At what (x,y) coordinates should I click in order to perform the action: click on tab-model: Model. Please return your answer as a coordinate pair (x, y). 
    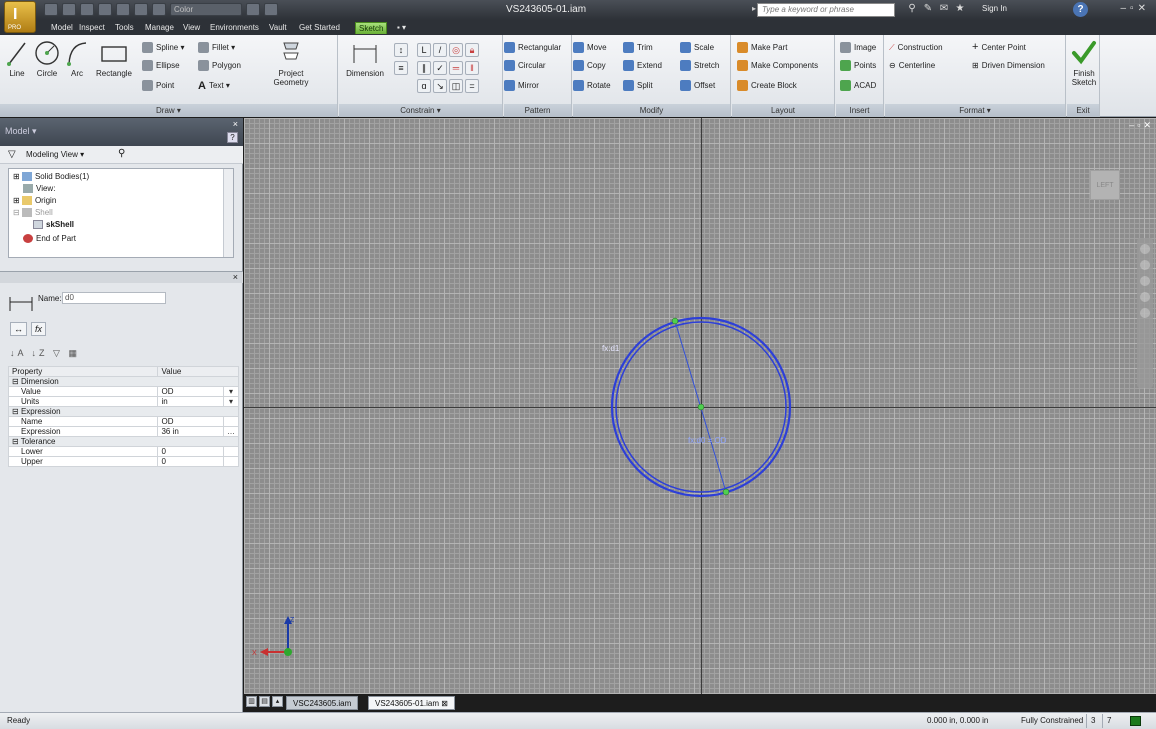
    Looking at the image, I should click on (62, 28).